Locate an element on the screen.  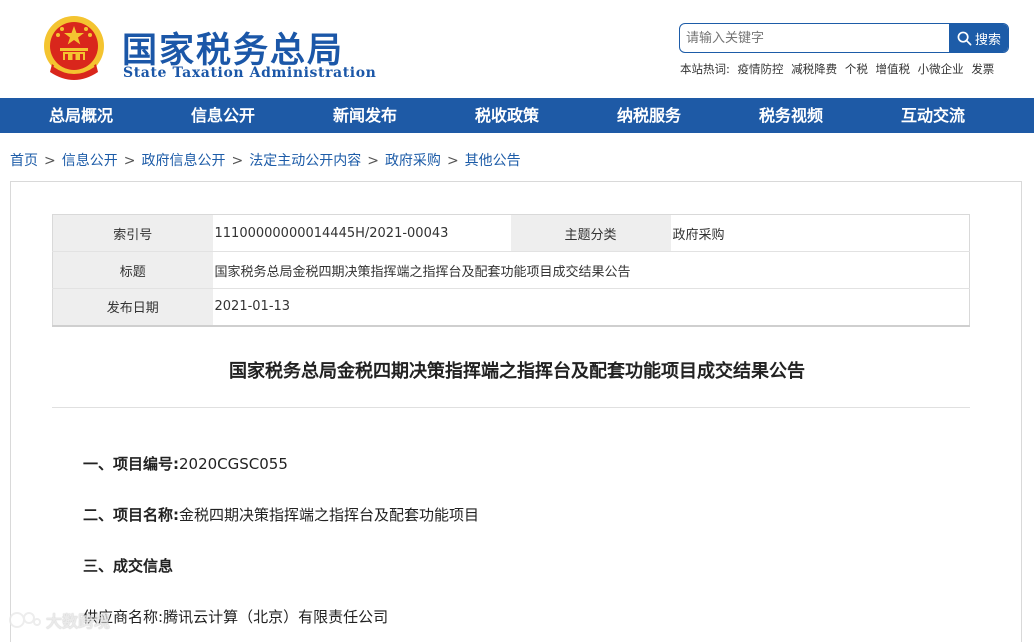
section-heading: 三、成交信息 is located at coordinates (128, 566).